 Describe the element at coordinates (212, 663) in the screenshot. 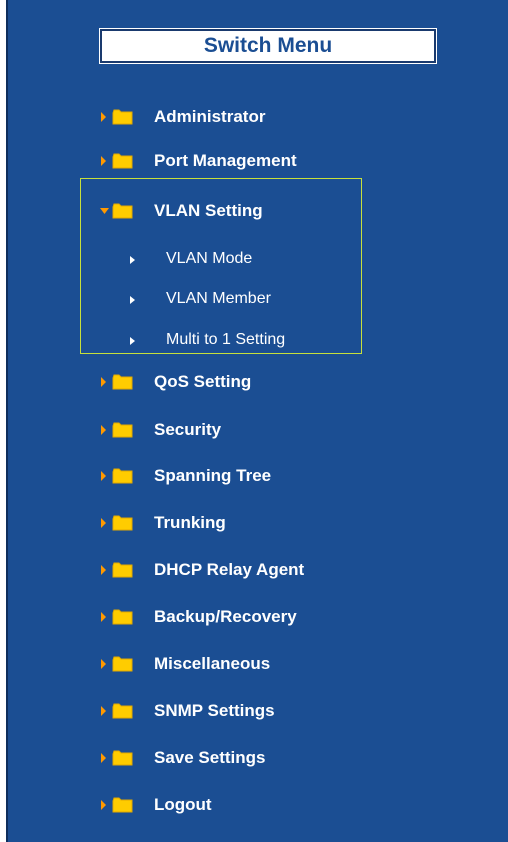

I see `menu-item-label: Miscellaneous` at that location.